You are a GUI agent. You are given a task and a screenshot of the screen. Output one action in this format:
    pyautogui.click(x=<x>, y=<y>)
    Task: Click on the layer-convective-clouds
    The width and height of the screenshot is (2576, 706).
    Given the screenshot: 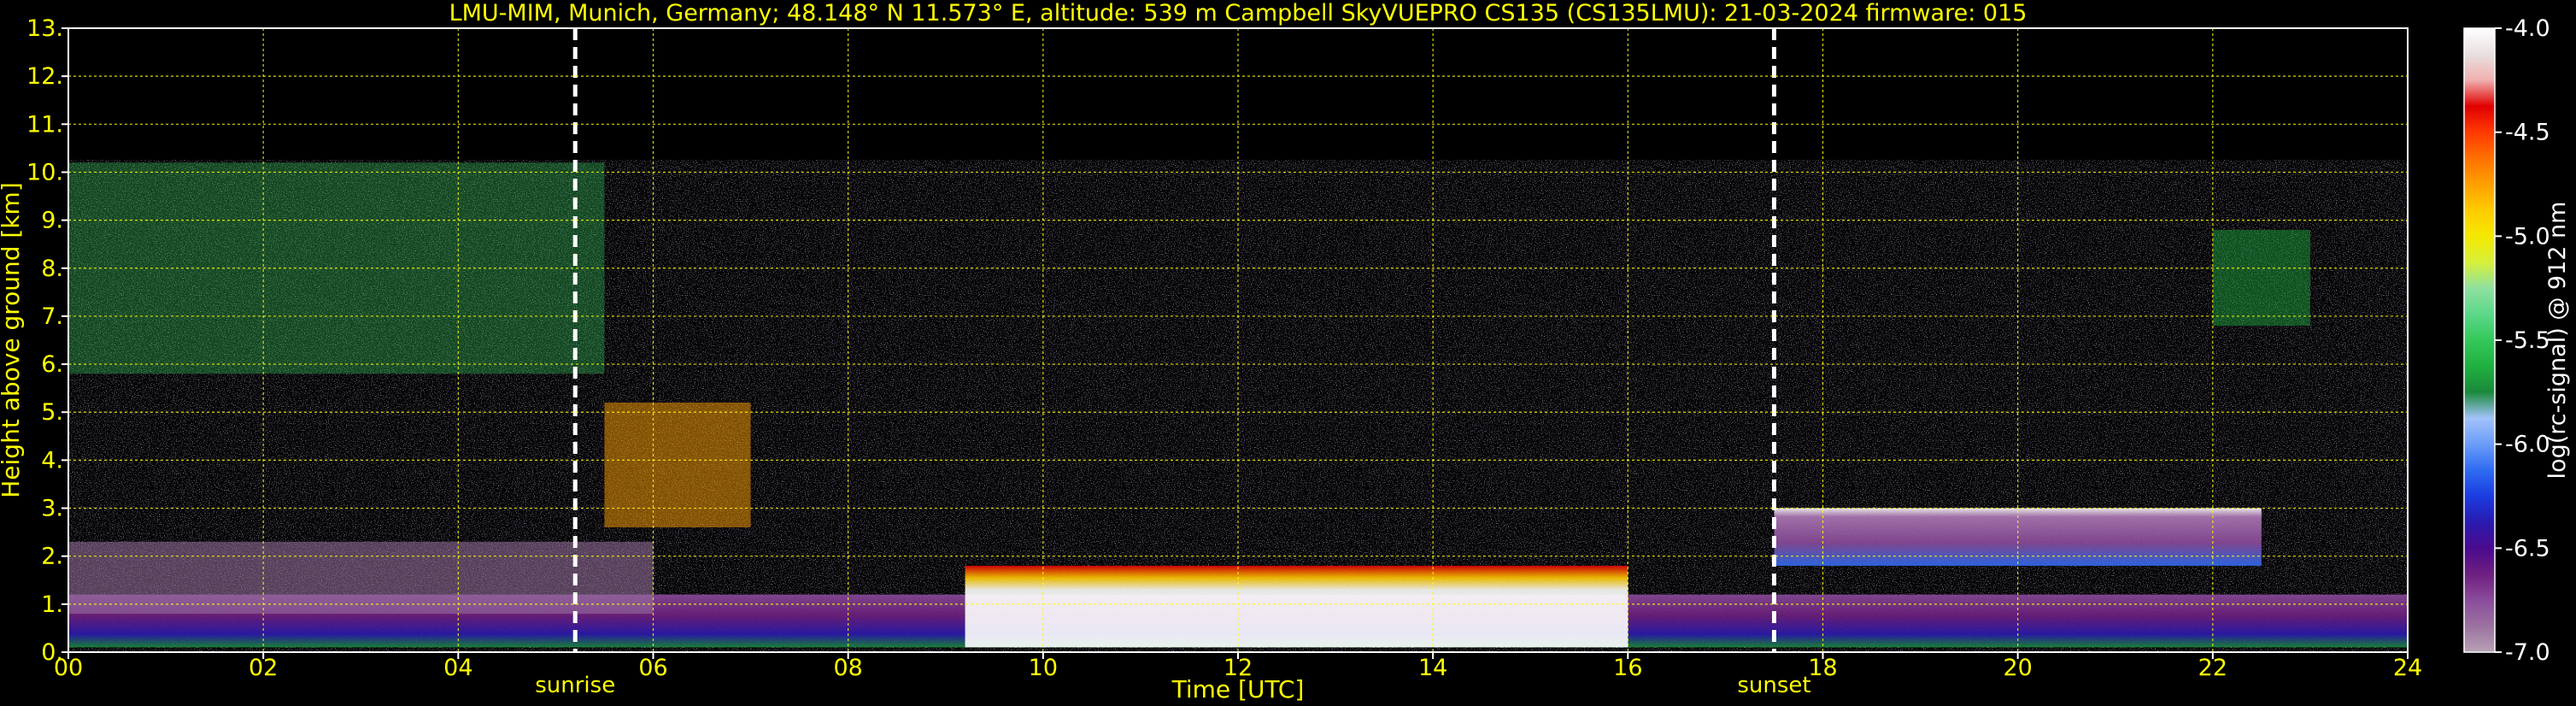 What is the action you would take?
    pyautogui.click(x=1296, y=606)
    